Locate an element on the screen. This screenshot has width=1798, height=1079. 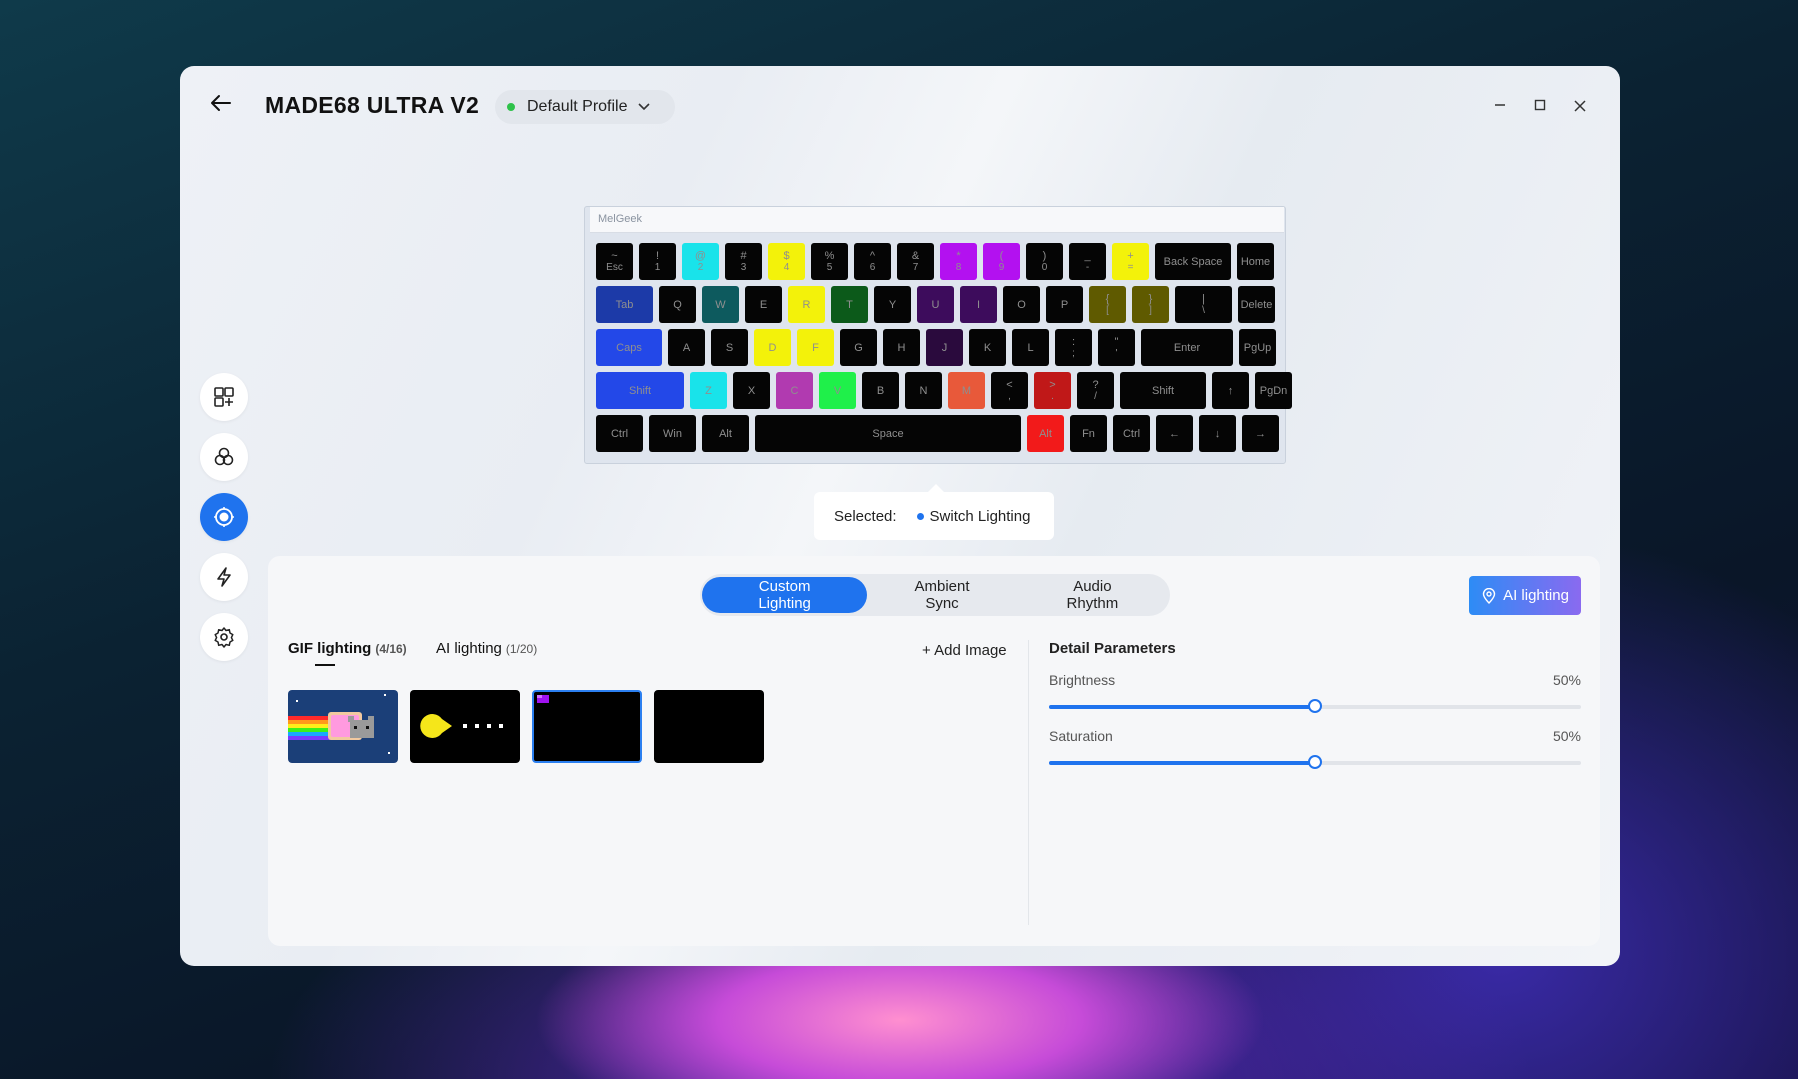
tab-ambient-sync: Ambient Sync is located at coordinates (942, 595).